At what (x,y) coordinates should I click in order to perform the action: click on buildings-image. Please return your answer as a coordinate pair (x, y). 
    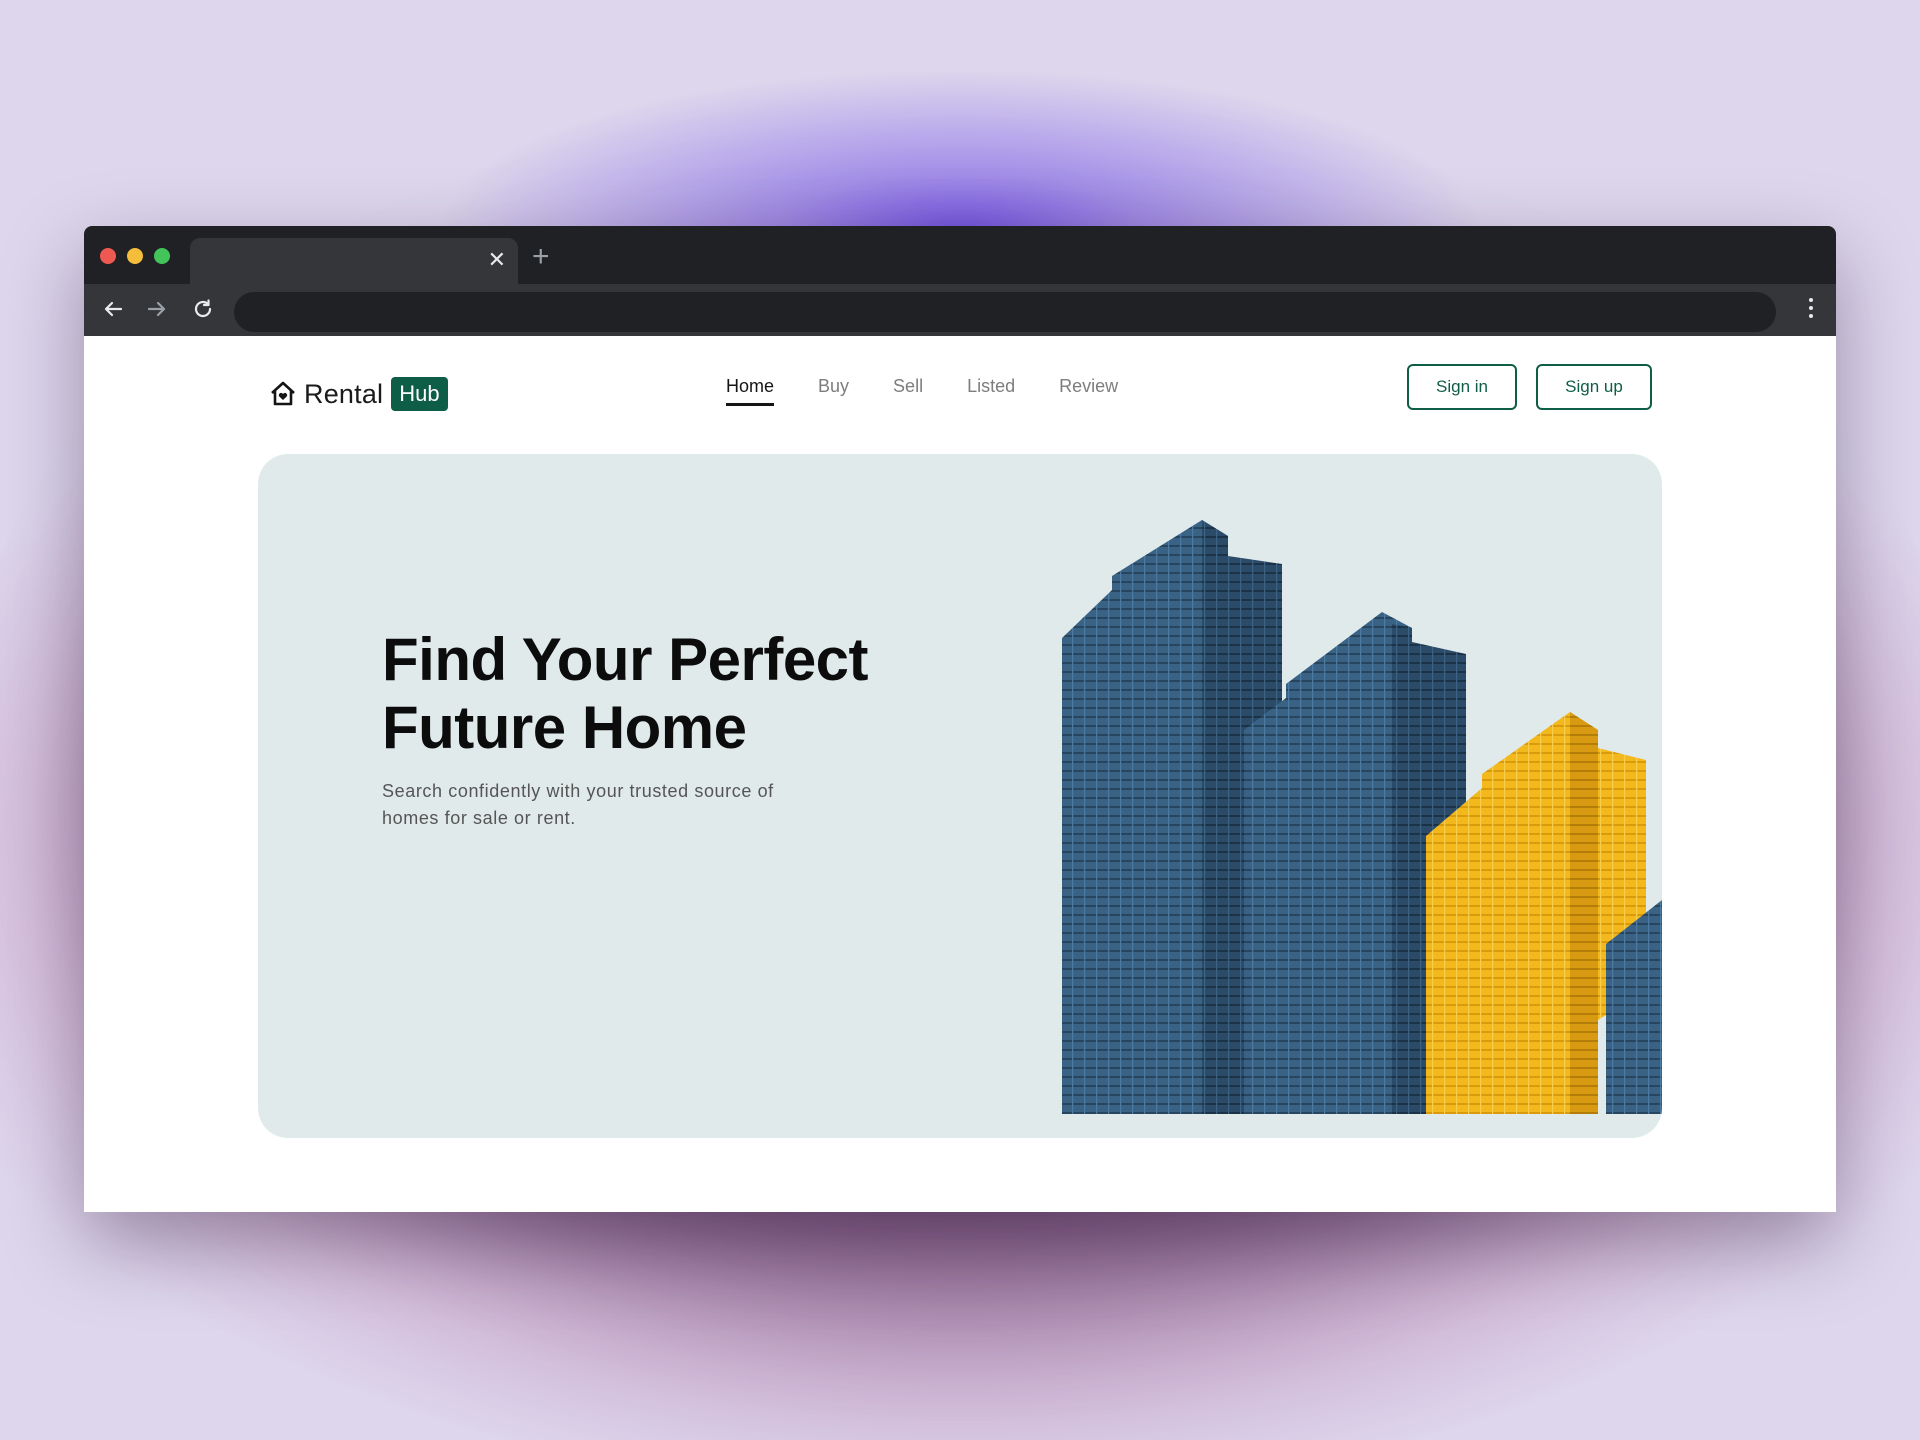
    Looking at the image, I should click on (1362, 817).